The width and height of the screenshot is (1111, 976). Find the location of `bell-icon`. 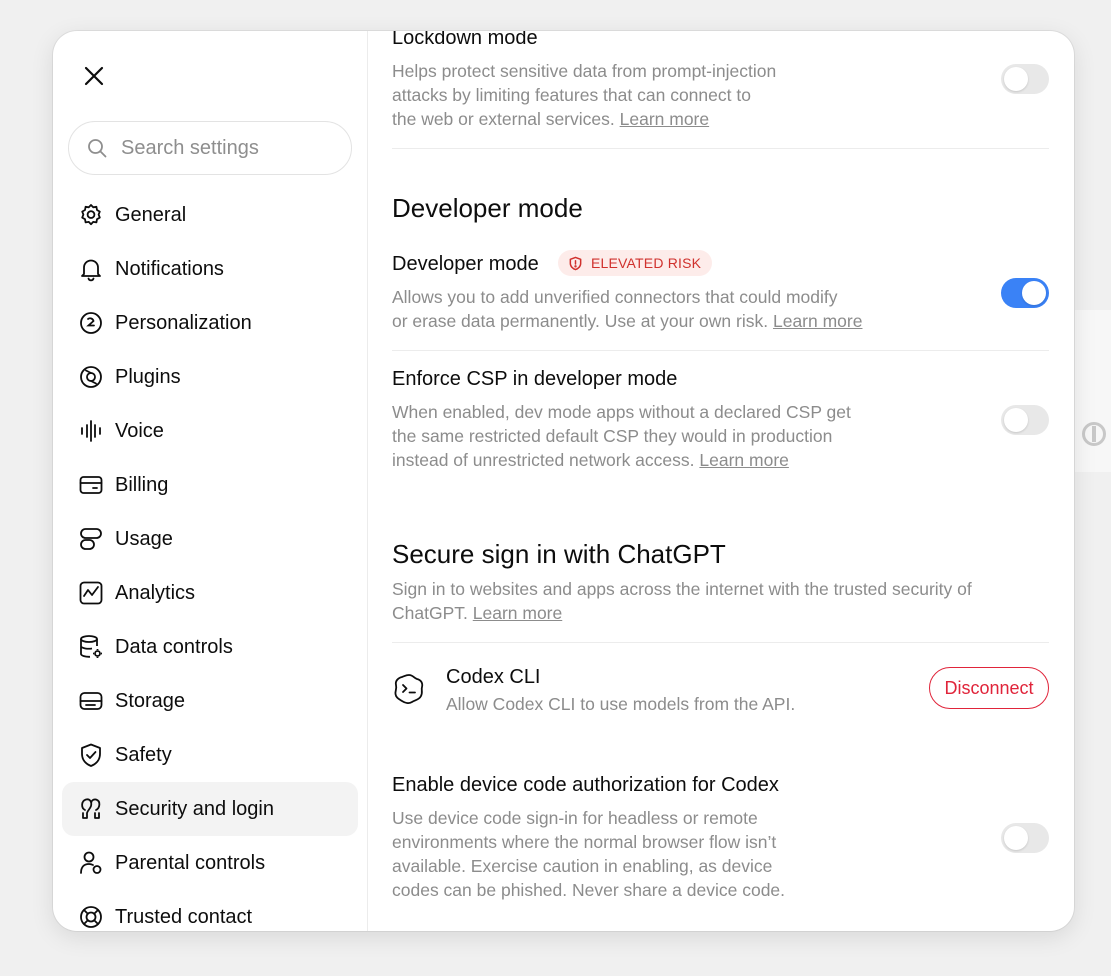

bell-icon is located at coordinates (91, 269).